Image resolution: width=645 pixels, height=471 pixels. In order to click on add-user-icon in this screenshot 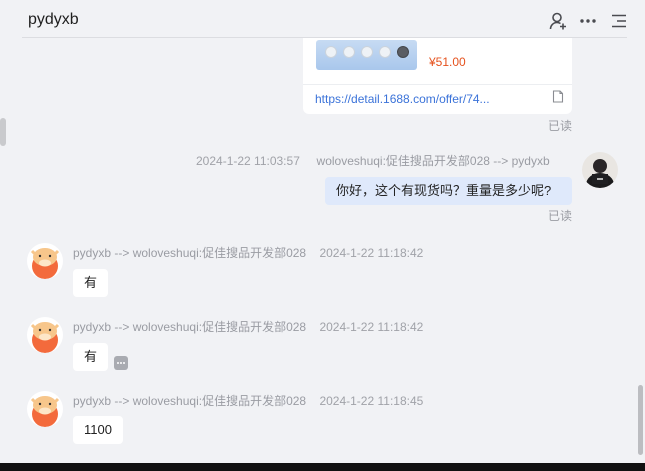, I will do `click(558, 21)`.